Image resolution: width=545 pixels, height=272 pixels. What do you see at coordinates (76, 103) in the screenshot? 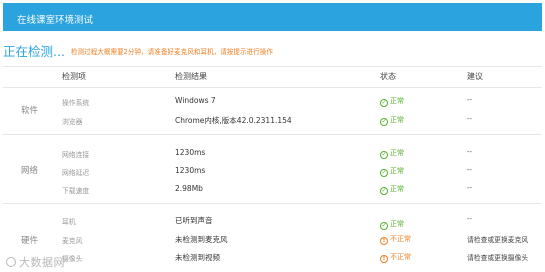
I see `row-item: 操作系统` at bounding box center [76, 103].